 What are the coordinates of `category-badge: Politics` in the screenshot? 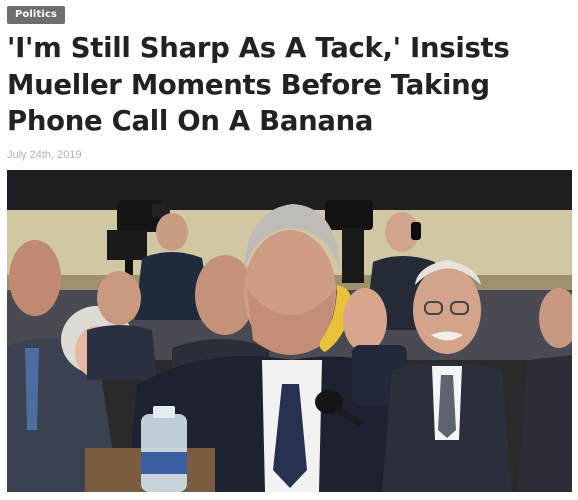 It's located at (36, 15).